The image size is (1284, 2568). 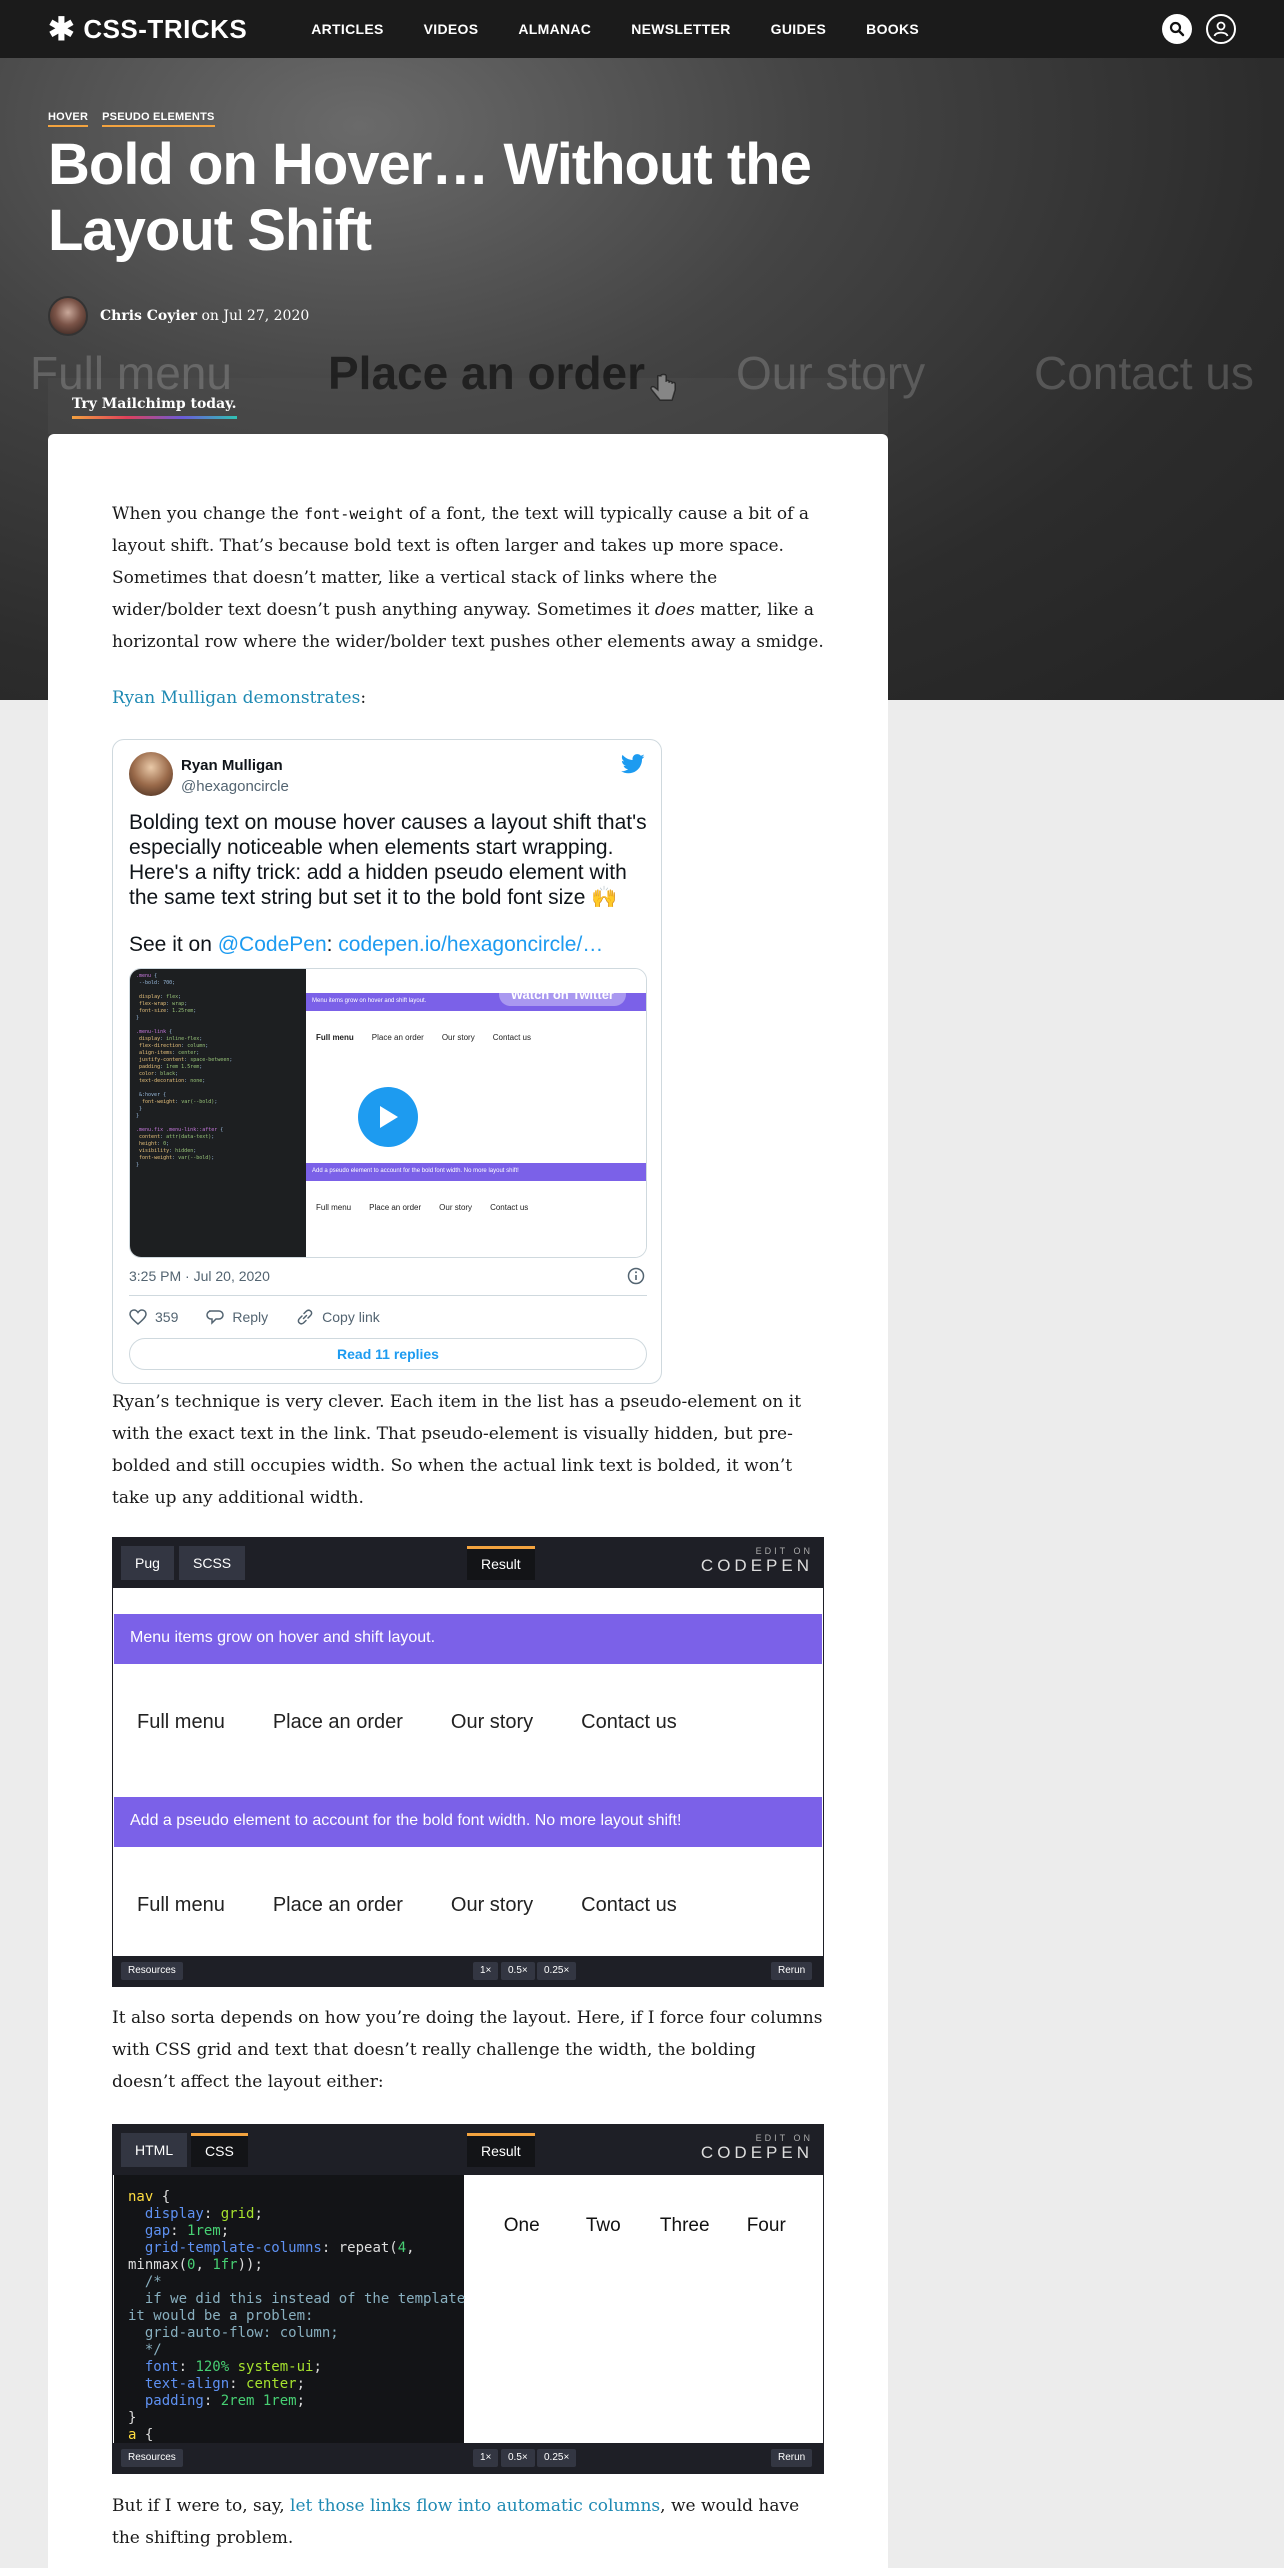 I want to click on page-title: Bold on Hover… Without the Layout Shift, so click(x=430, y=197).